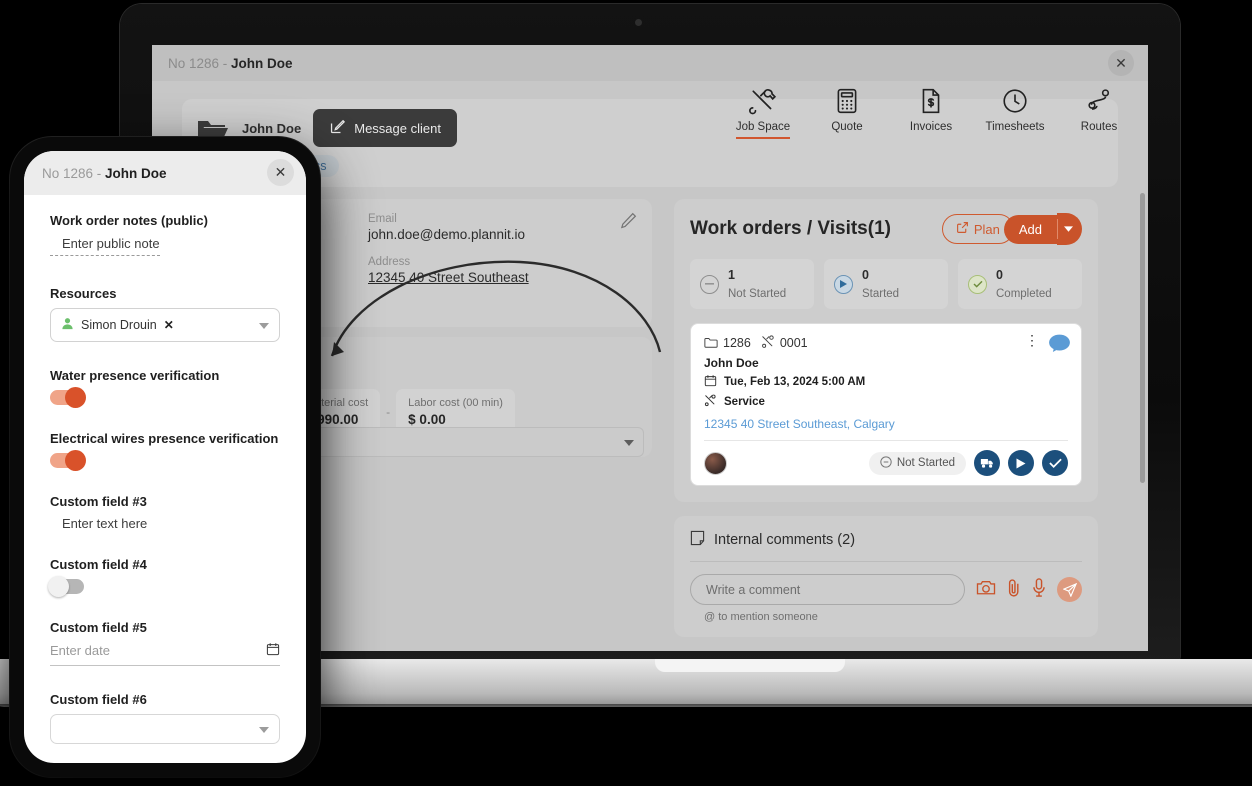 This screenshot has width=1252, height=786. What do you see at coordinates (1024, 284) in the screenshot?
I see `status-card-text: 0 Completed` at bounding box center [1024, 284].